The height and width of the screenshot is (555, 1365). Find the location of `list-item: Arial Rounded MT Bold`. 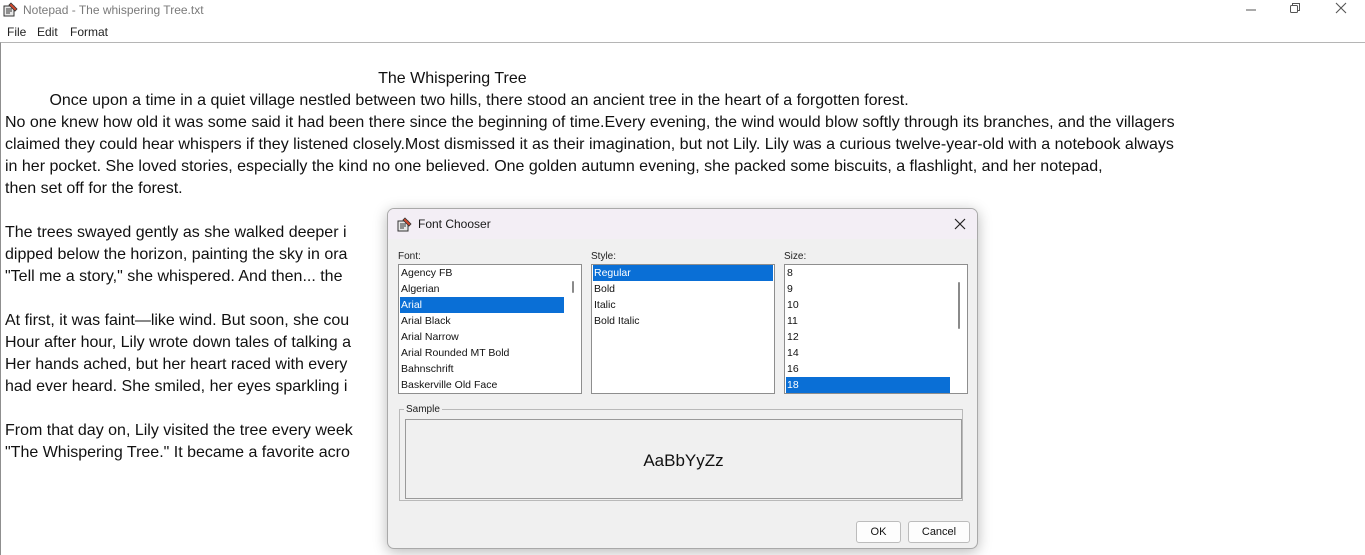

list-item: Arial Rounded MT Bold is located at coordinates (482, 353).